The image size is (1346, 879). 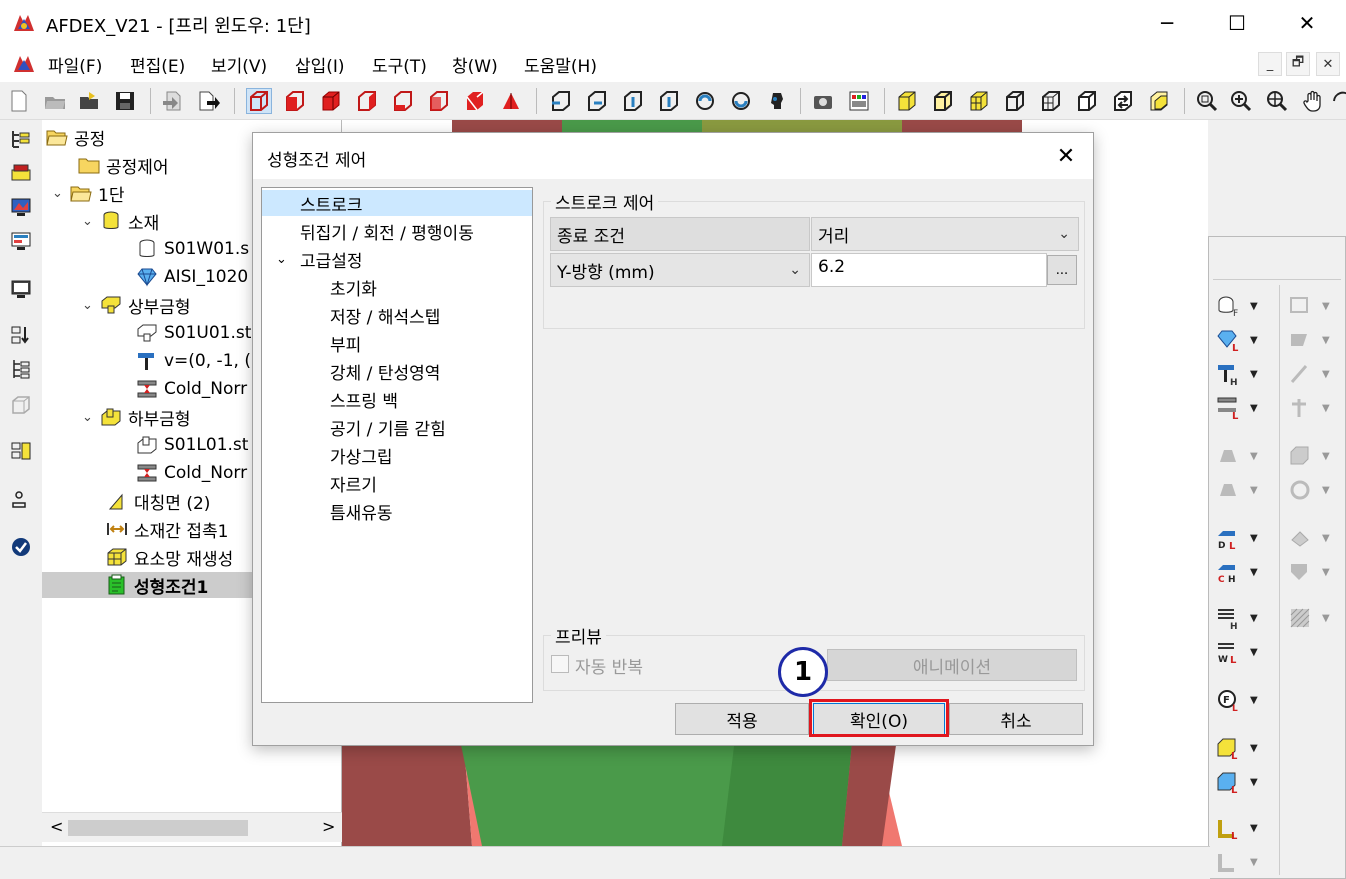 I want to click on sort-icon, so click(x=21, y=335).